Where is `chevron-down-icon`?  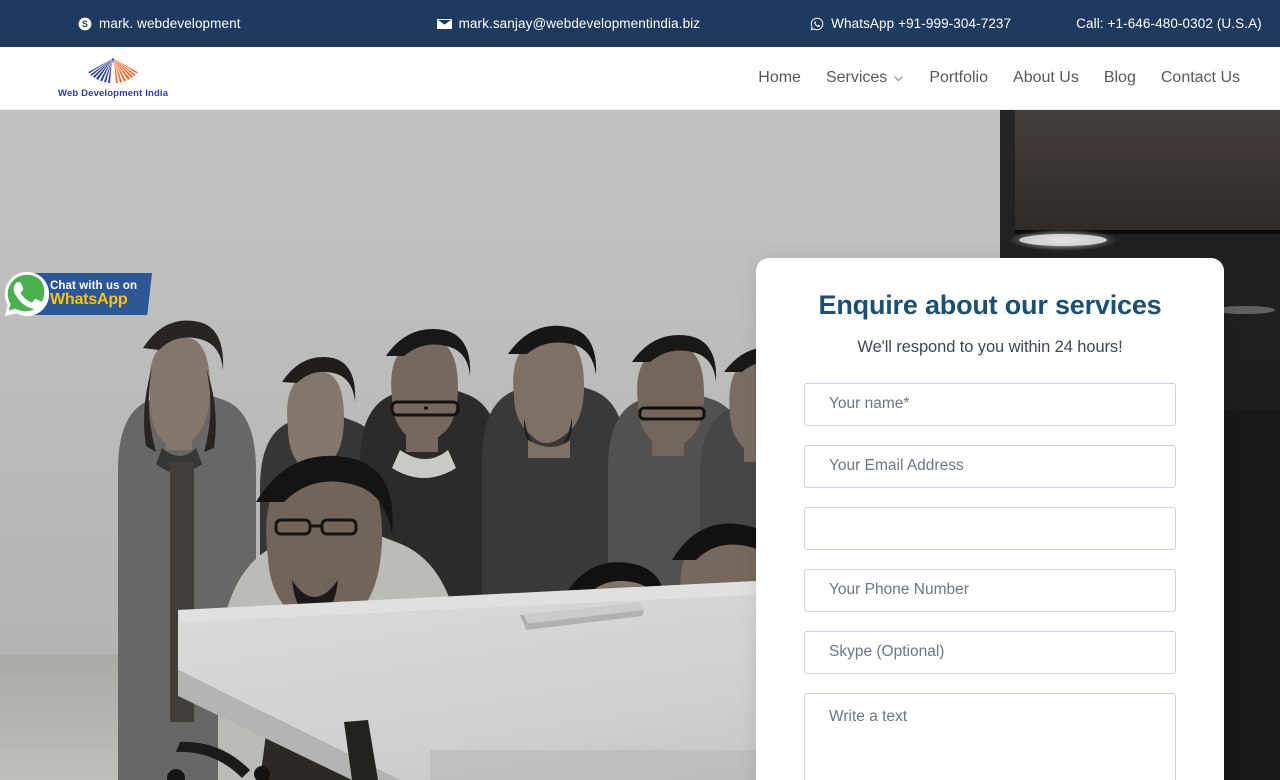 chevron-down-icon is located at coordinates (899, 78).